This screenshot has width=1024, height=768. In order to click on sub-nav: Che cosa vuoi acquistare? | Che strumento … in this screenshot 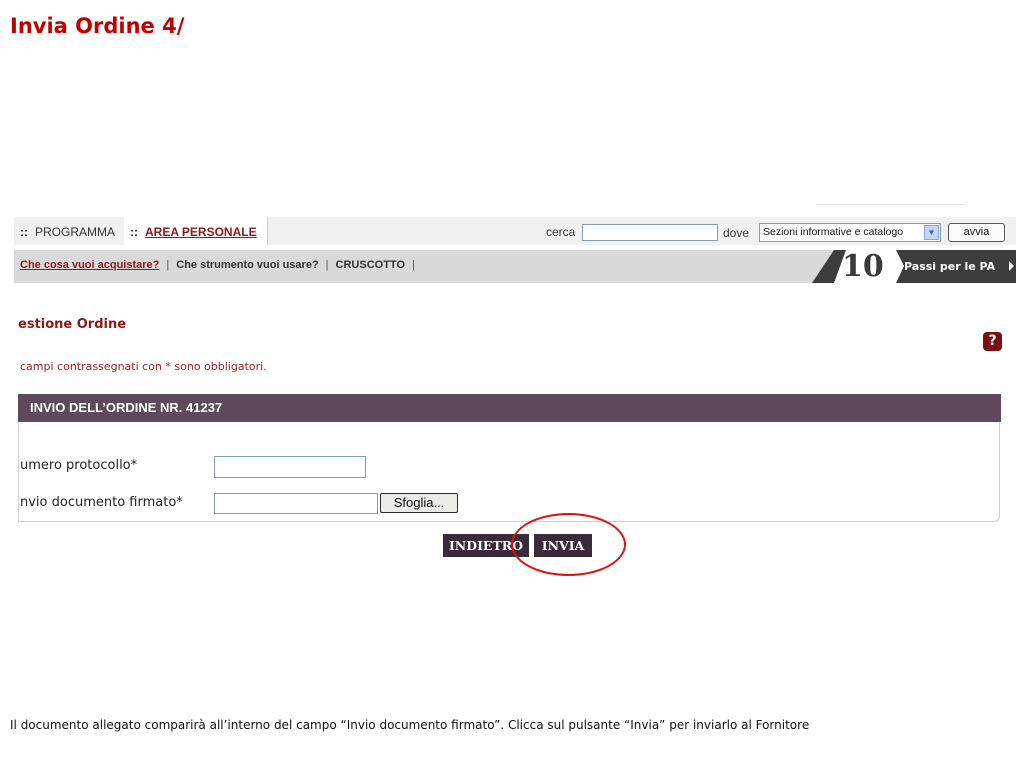, I will do `click(515, 266)`.